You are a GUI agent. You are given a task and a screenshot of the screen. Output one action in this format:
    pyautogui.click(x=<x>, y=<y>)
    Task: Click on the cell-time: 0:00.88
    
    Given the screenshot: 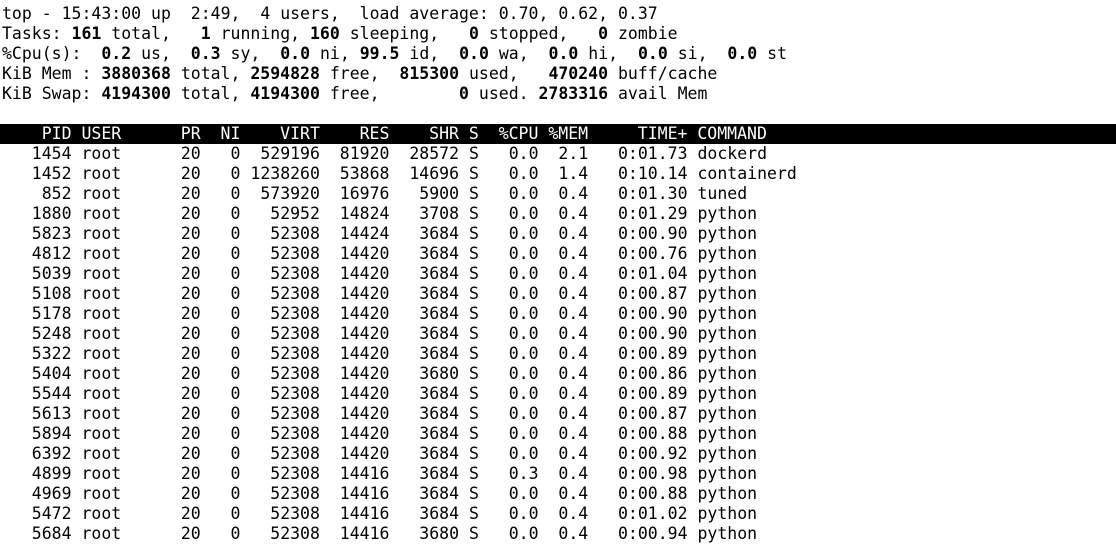 What is the action you would take?
    pyautogui.click(x=638, y=433)
    